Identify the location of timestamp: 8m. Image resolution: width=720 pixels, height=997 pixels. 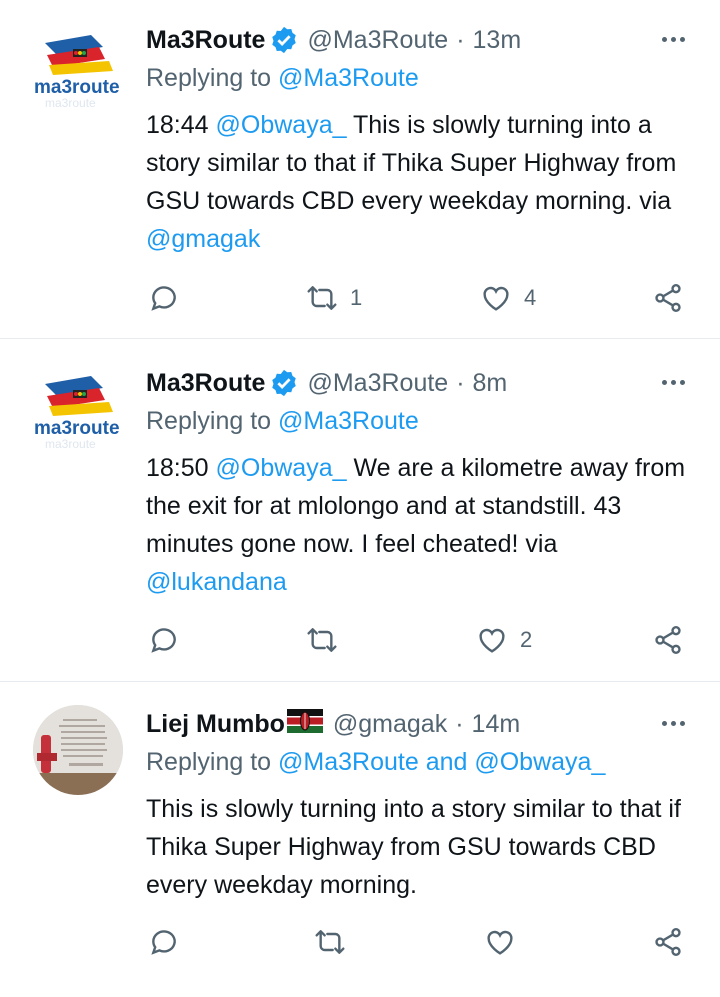
(490, 383).